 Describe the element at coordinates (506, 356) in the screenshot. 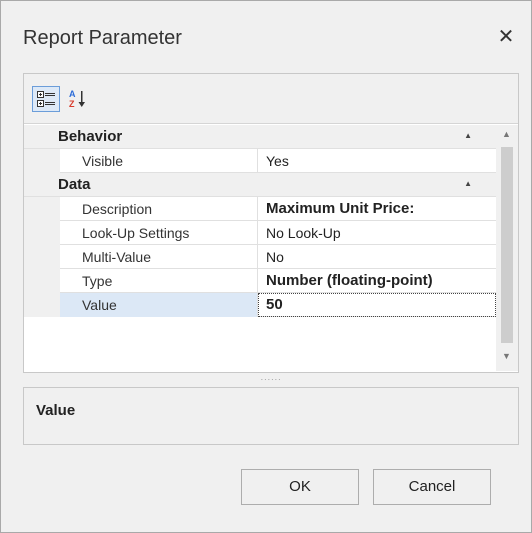

I see `scroll-down-icon: ▼` at that location.